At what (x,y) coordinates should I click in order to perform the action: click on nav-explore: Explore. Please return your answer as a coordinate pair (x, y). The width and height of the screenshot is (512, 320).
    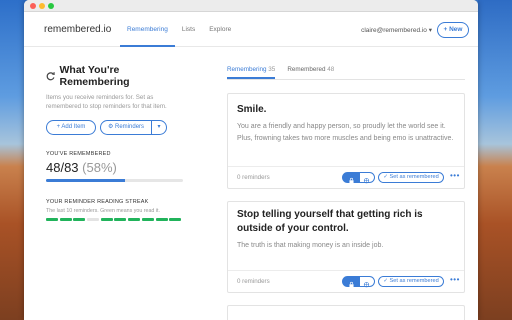
    Looking at the image, I should click on (220, 29).